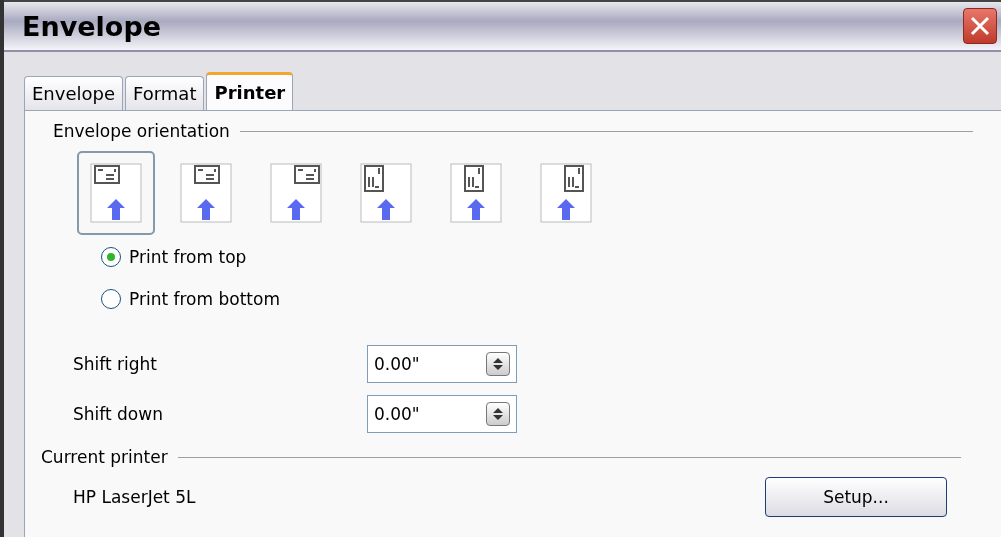 This screenshot has width=1001, height=537. What do you see at coordinates (551, 299) in the screenshot?
I see `radio-option: Print from bottom` at bounding box center [551, 299].